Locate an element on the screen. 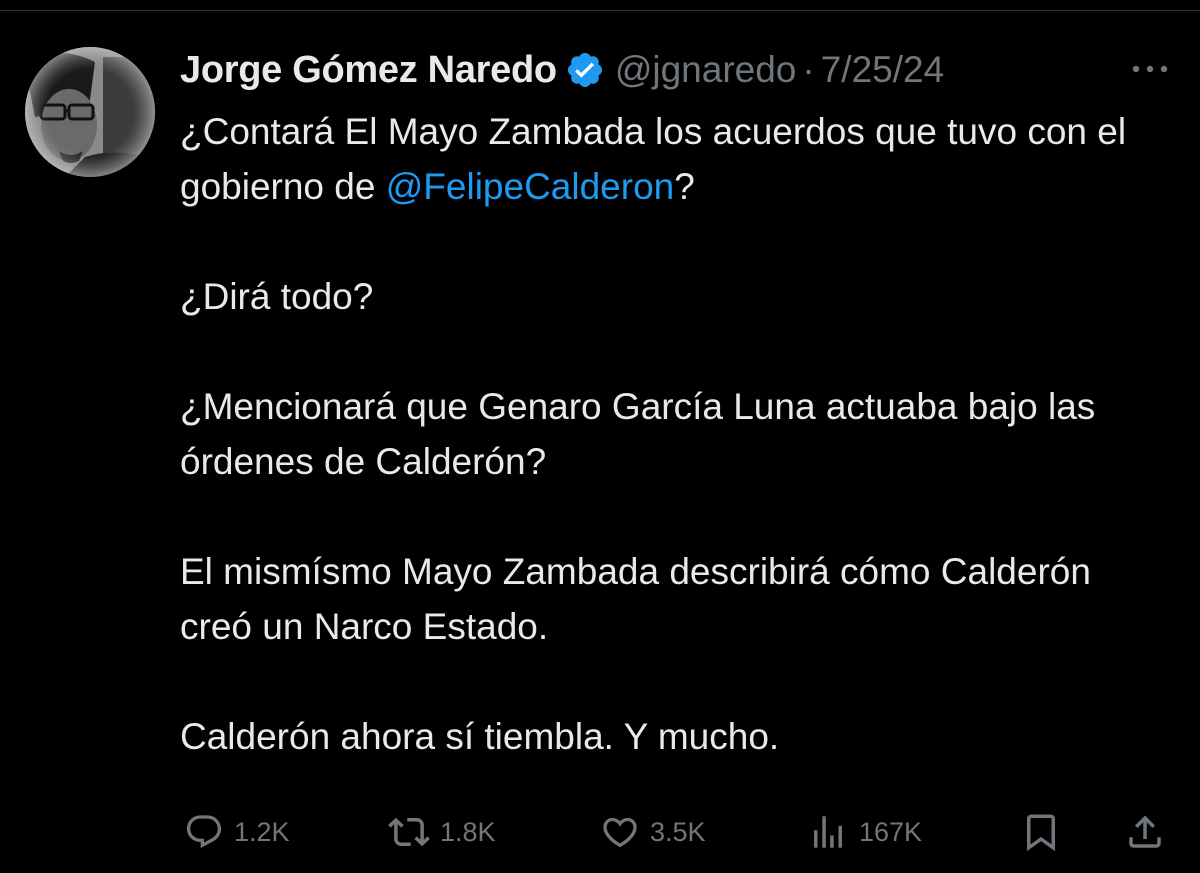 This screenshot has width=1200, height=873. share-upload-icon is located at coordinates (1145, 831).